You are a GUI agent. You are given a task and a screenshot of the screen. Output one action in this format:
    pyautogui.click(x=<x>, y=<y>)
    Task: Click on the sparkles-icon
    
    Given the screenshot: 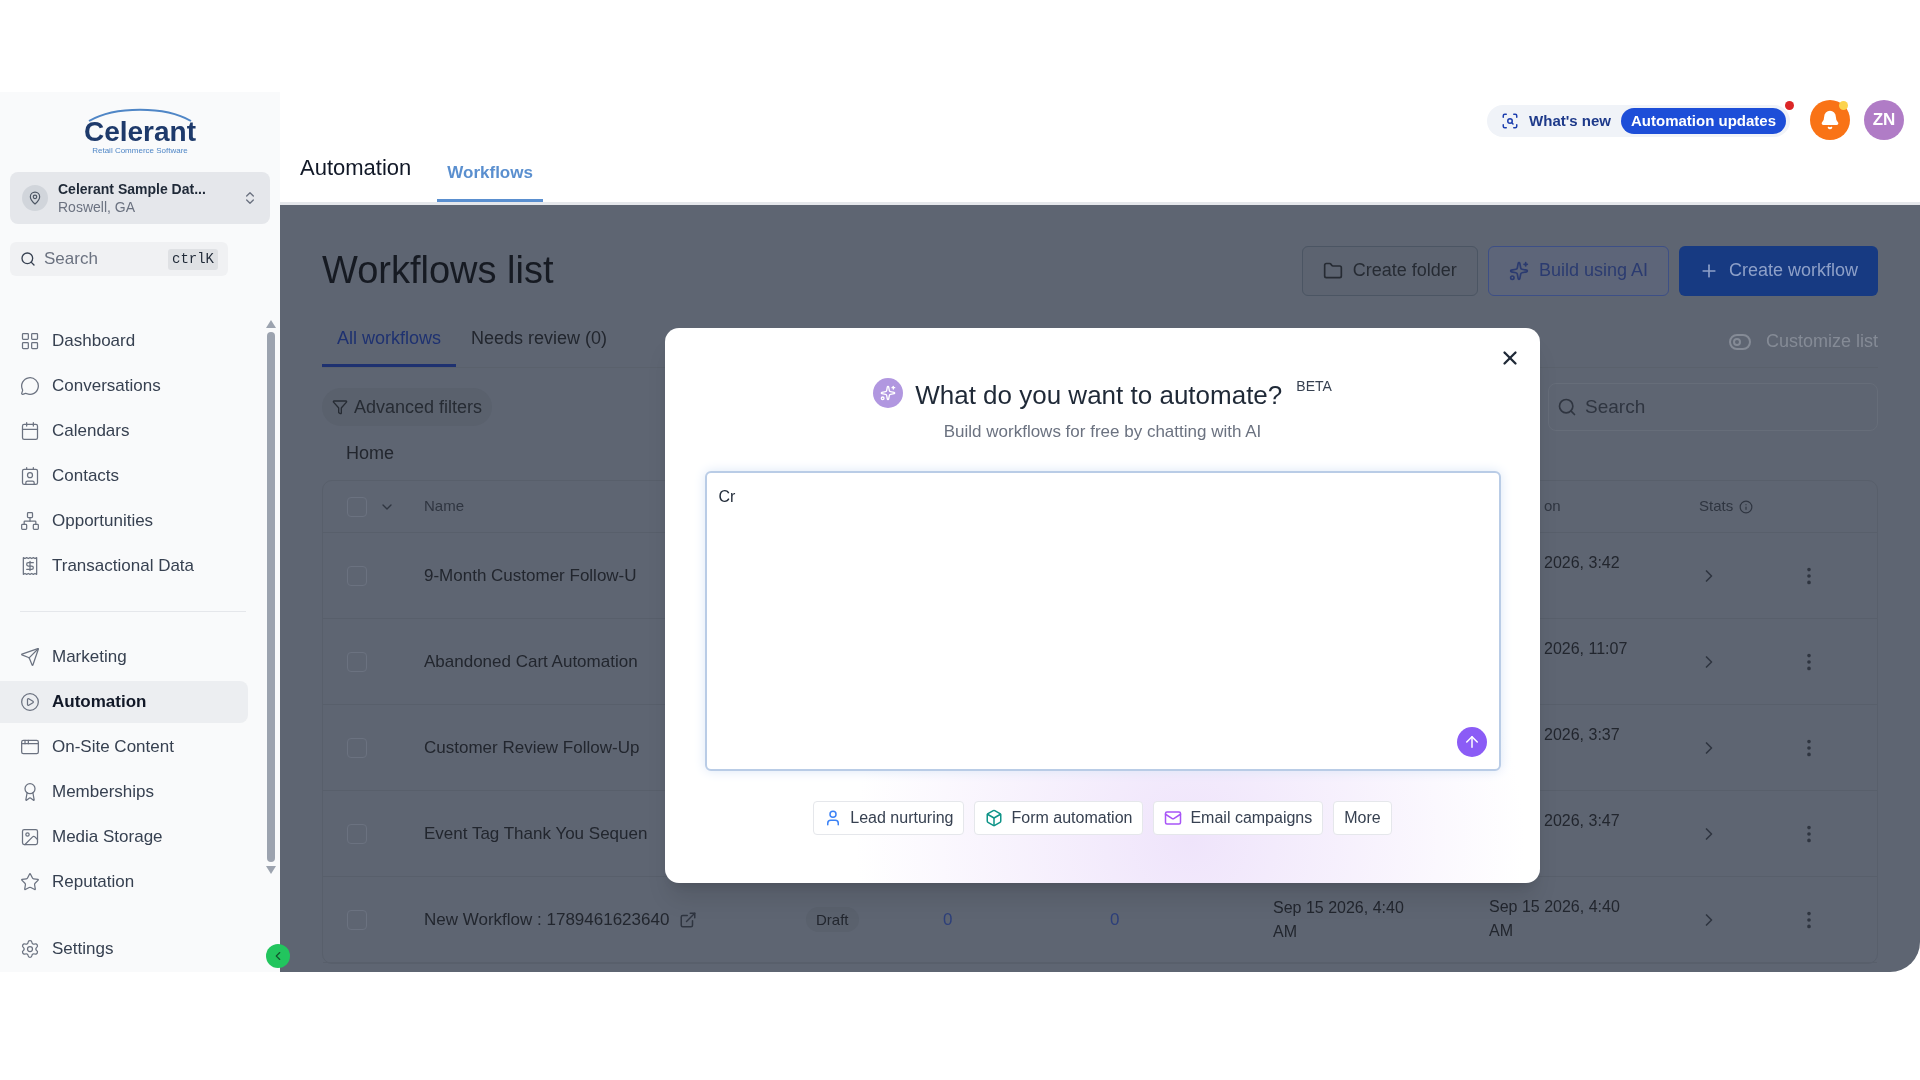 What is the action you would take?
    pyautogui.click(x=1518, y=270)
    